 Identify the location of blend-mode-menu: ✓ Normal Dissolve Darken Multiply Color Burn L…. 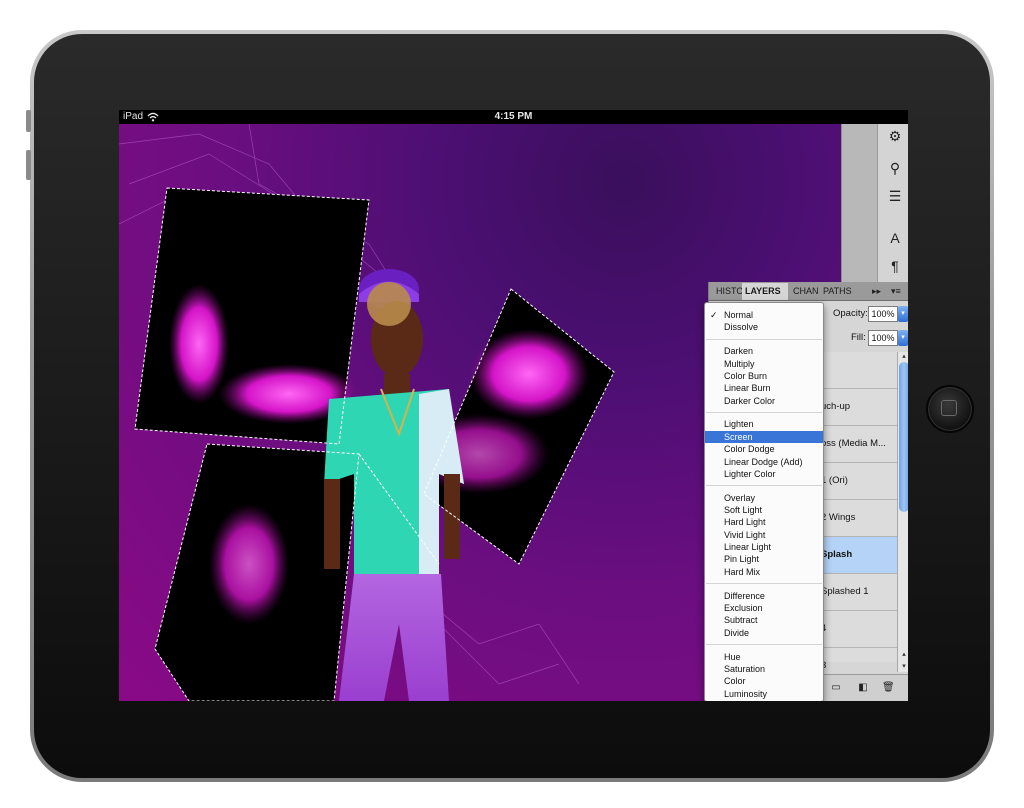
(764, 501).